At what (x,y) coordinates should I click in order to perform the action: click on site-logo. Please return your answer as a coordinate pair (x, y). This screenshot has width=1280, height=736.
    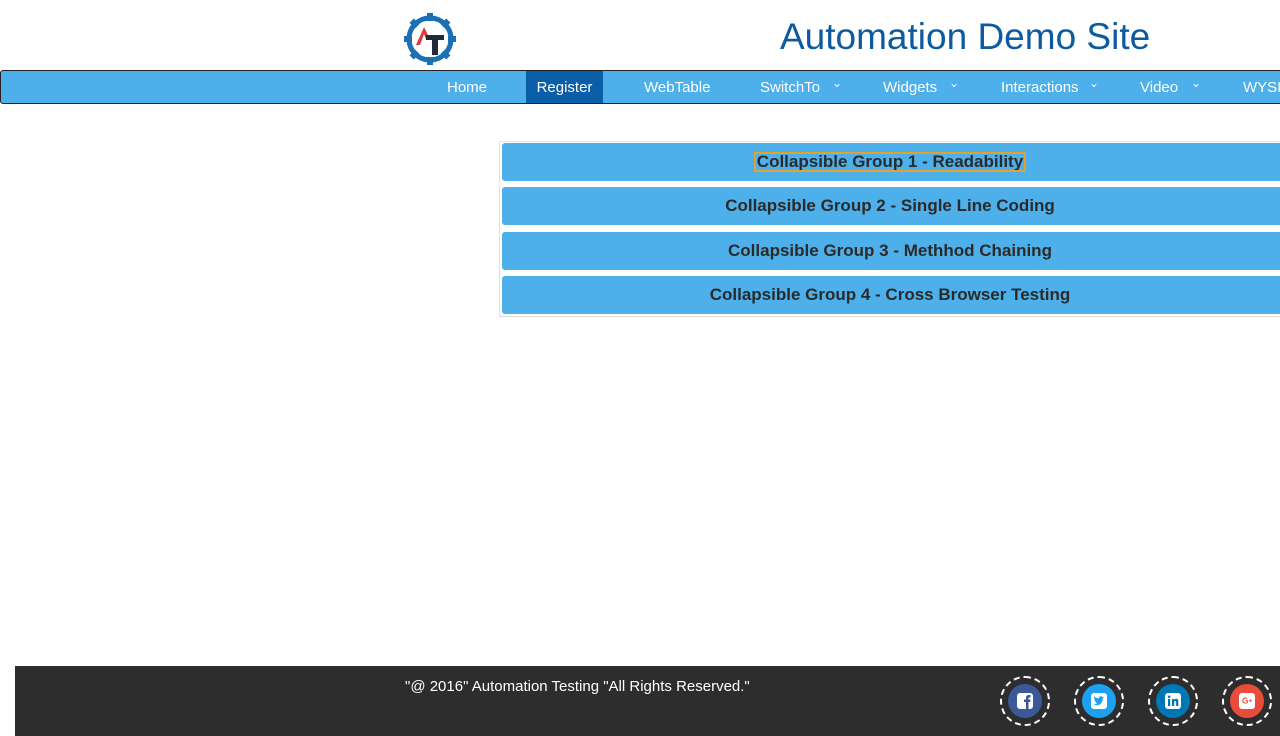
    Looking at the image, I should click on (430, 39).